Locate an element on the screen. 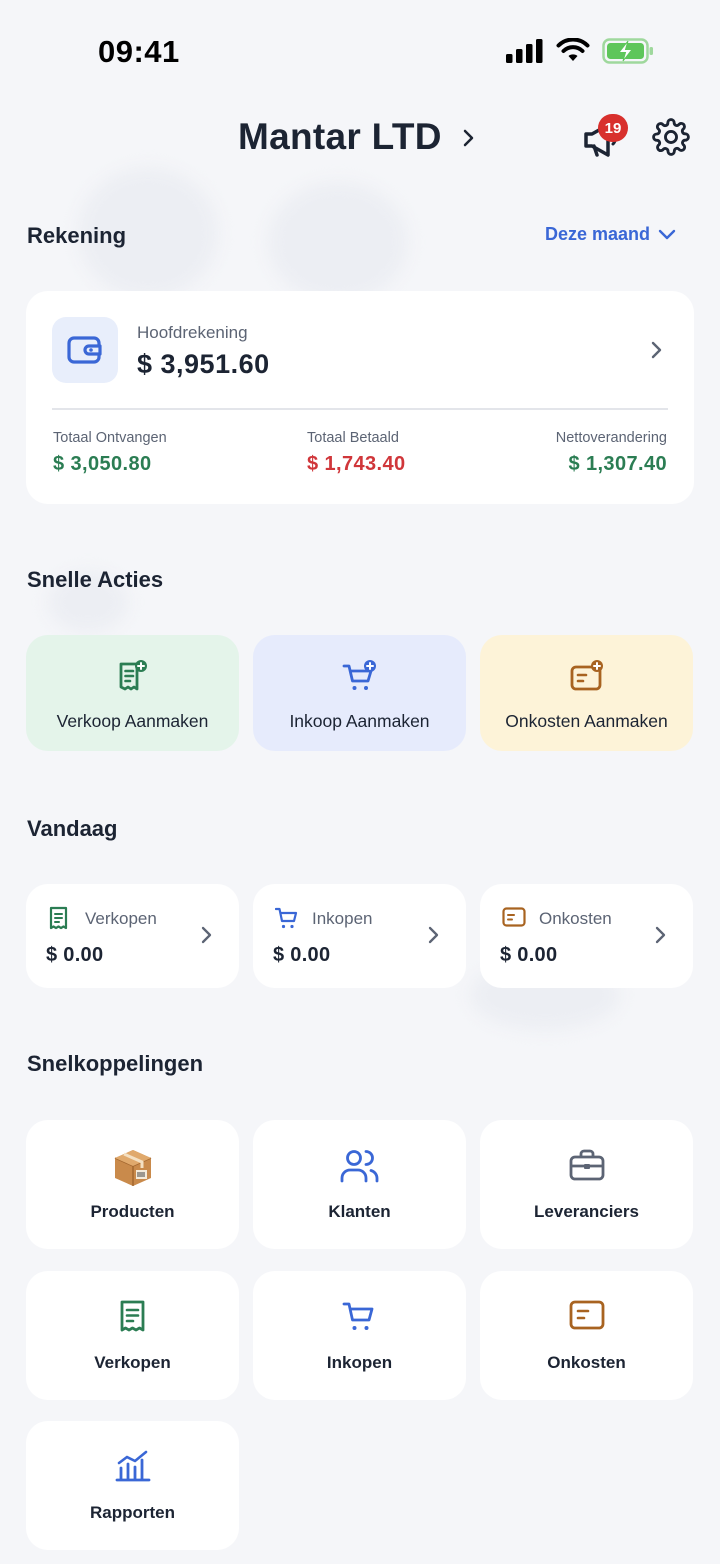 Image resolution: width=720 pixels, height=1564 pixels. period-selector: Deze maand is located at coordinates (610, 234).